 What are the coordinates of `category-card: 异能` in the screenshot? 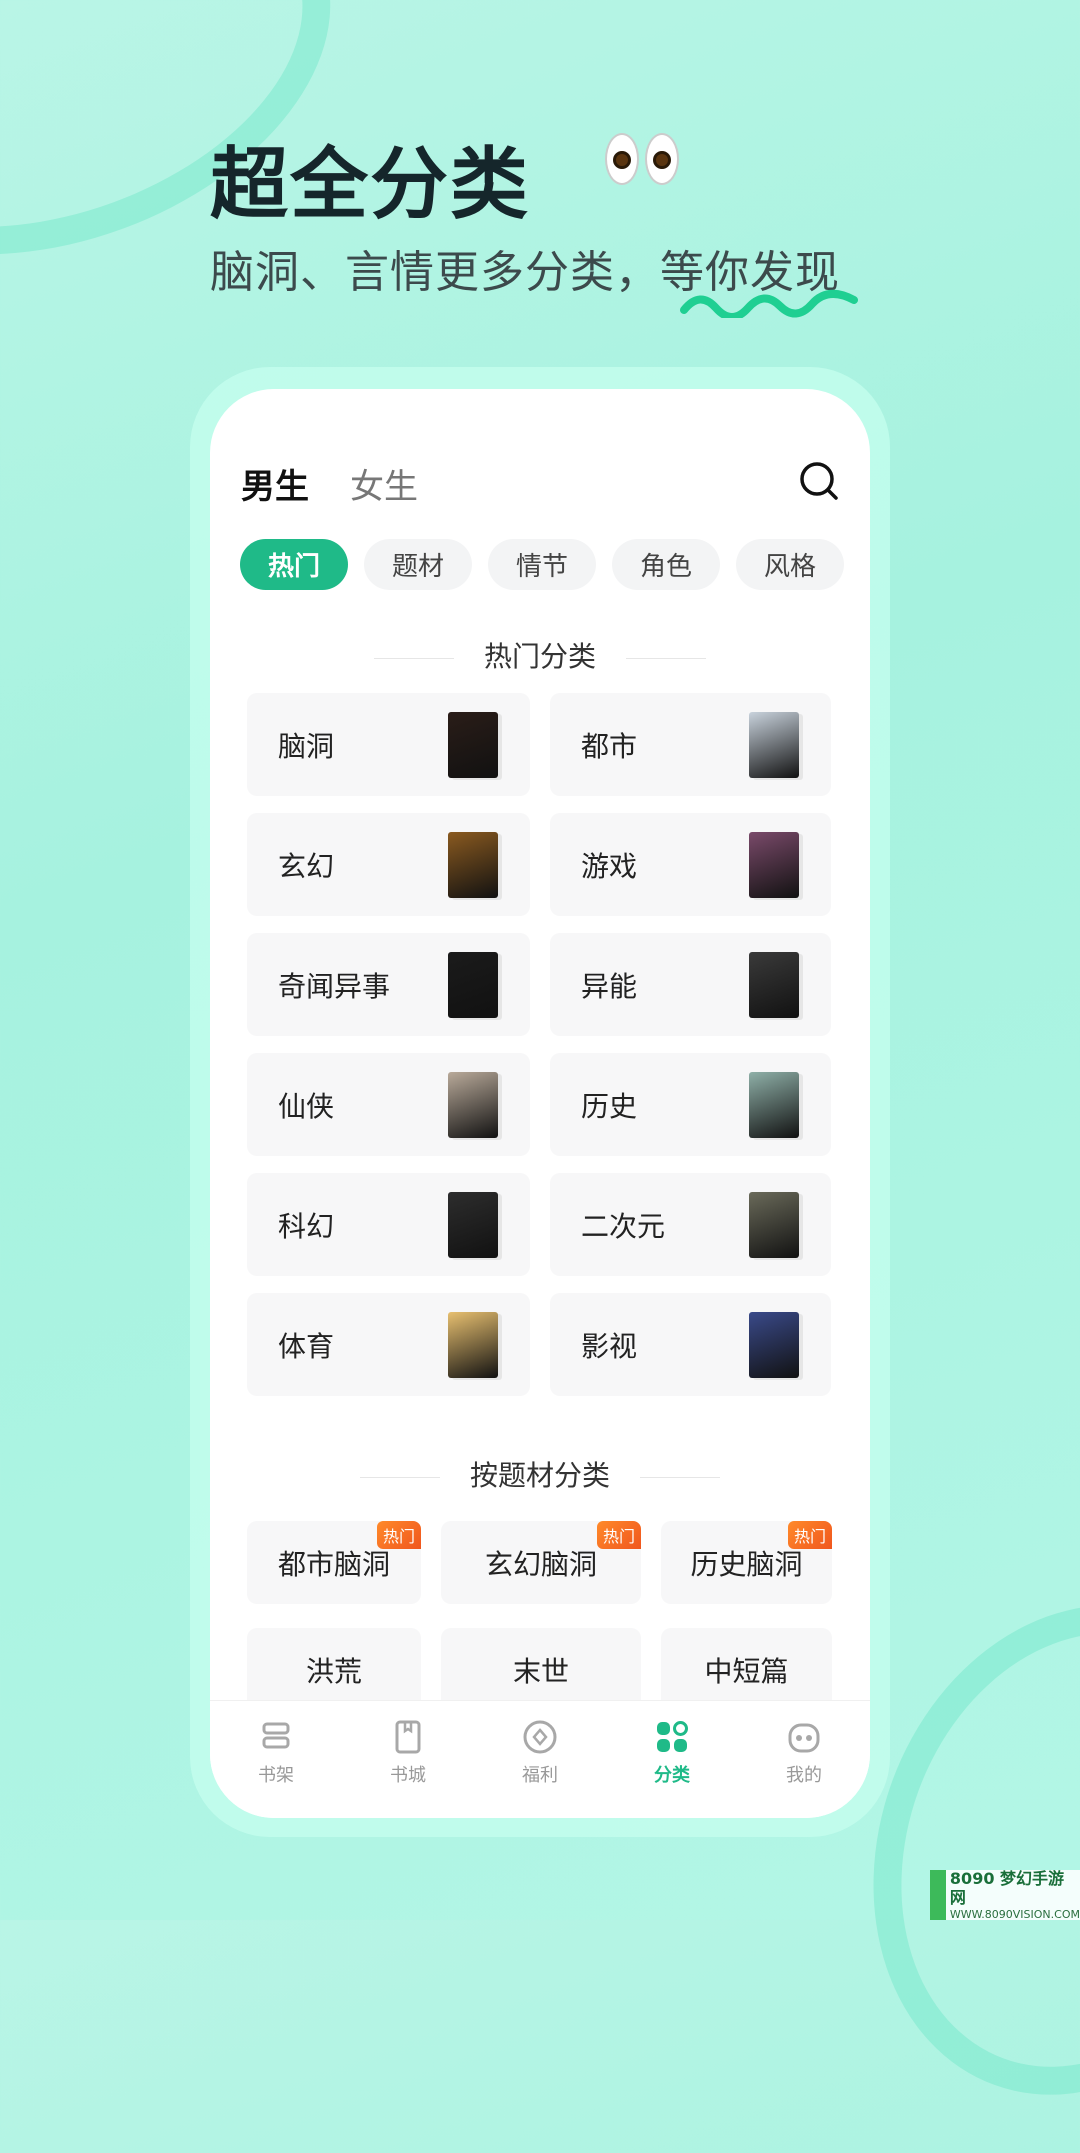 It's located at (690, 984).